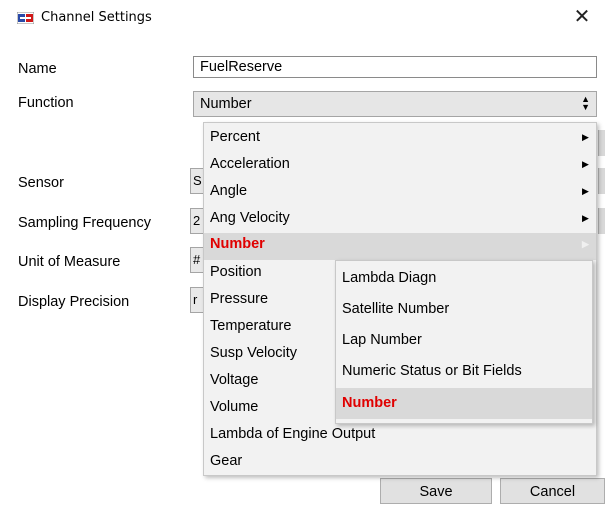 This screenshot has width=605, height=505. I want to click on menu-item-acceleration: Acceleration ▶, so click(400, 166).